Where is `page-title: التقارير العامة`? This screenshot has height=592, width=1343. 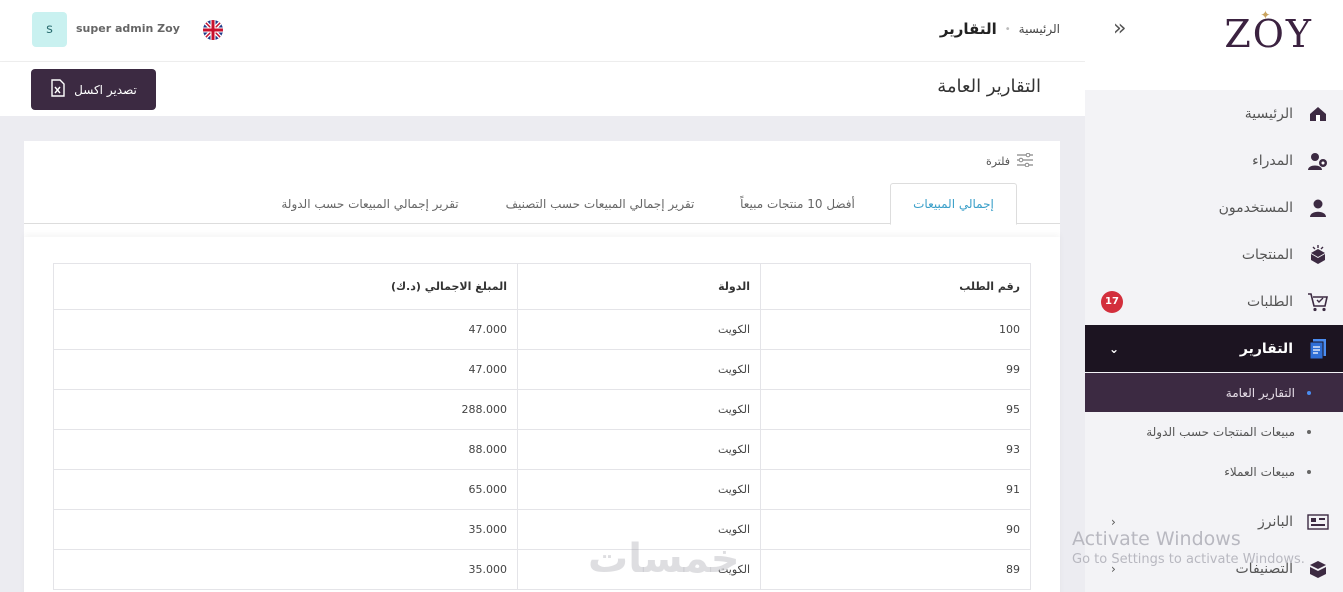
page-title: التقارير العامة is located at coordinates (989, 86).